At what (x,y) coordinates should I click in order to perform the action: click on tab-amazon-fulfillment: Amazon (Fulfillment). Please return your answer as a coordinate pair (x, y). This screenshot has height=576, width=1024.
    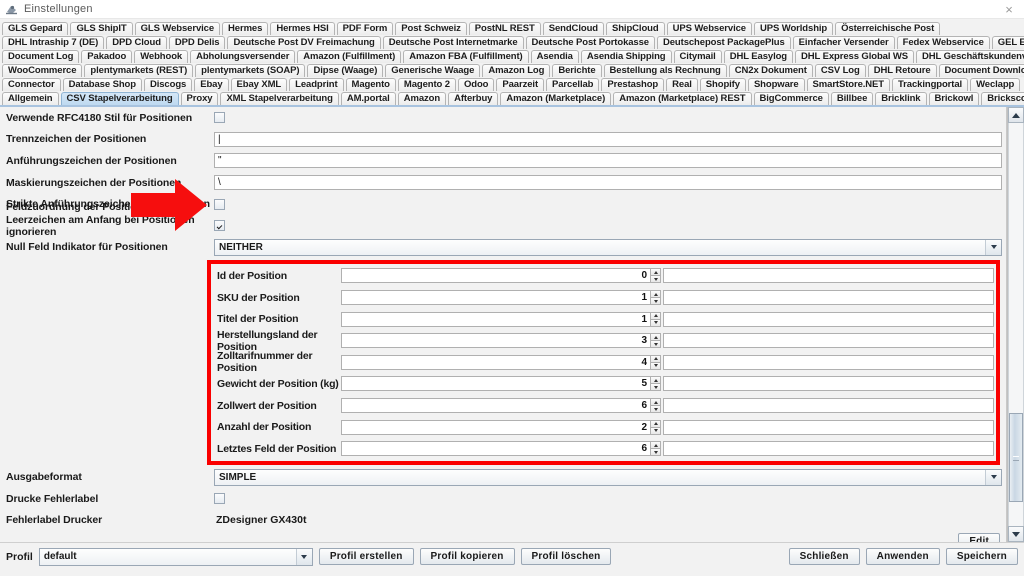
    Looking at the image, I should click on (349, 56).